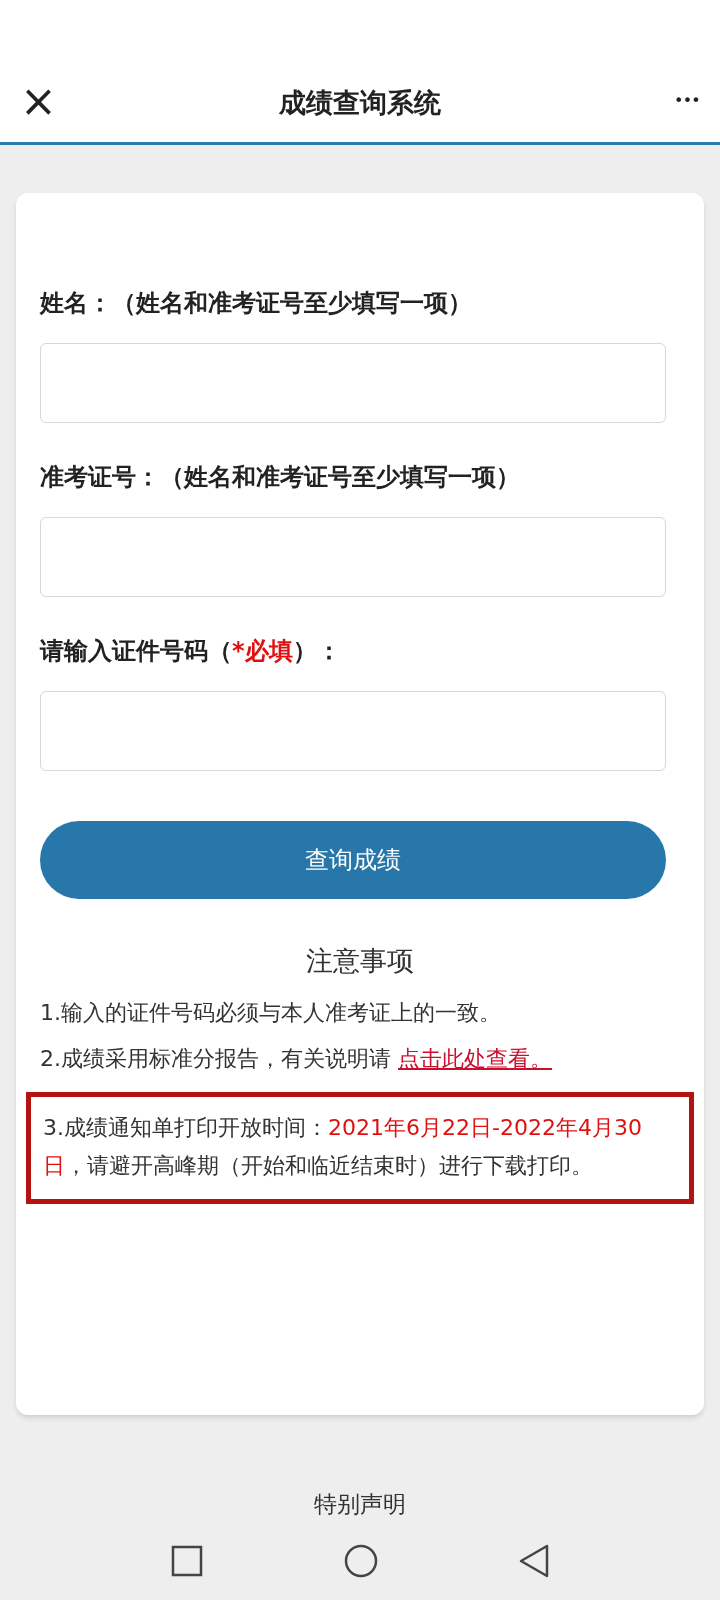 The height and width of the screenshot is (1600, 720). I want to click on triangle-icon, so click(534, 1560).